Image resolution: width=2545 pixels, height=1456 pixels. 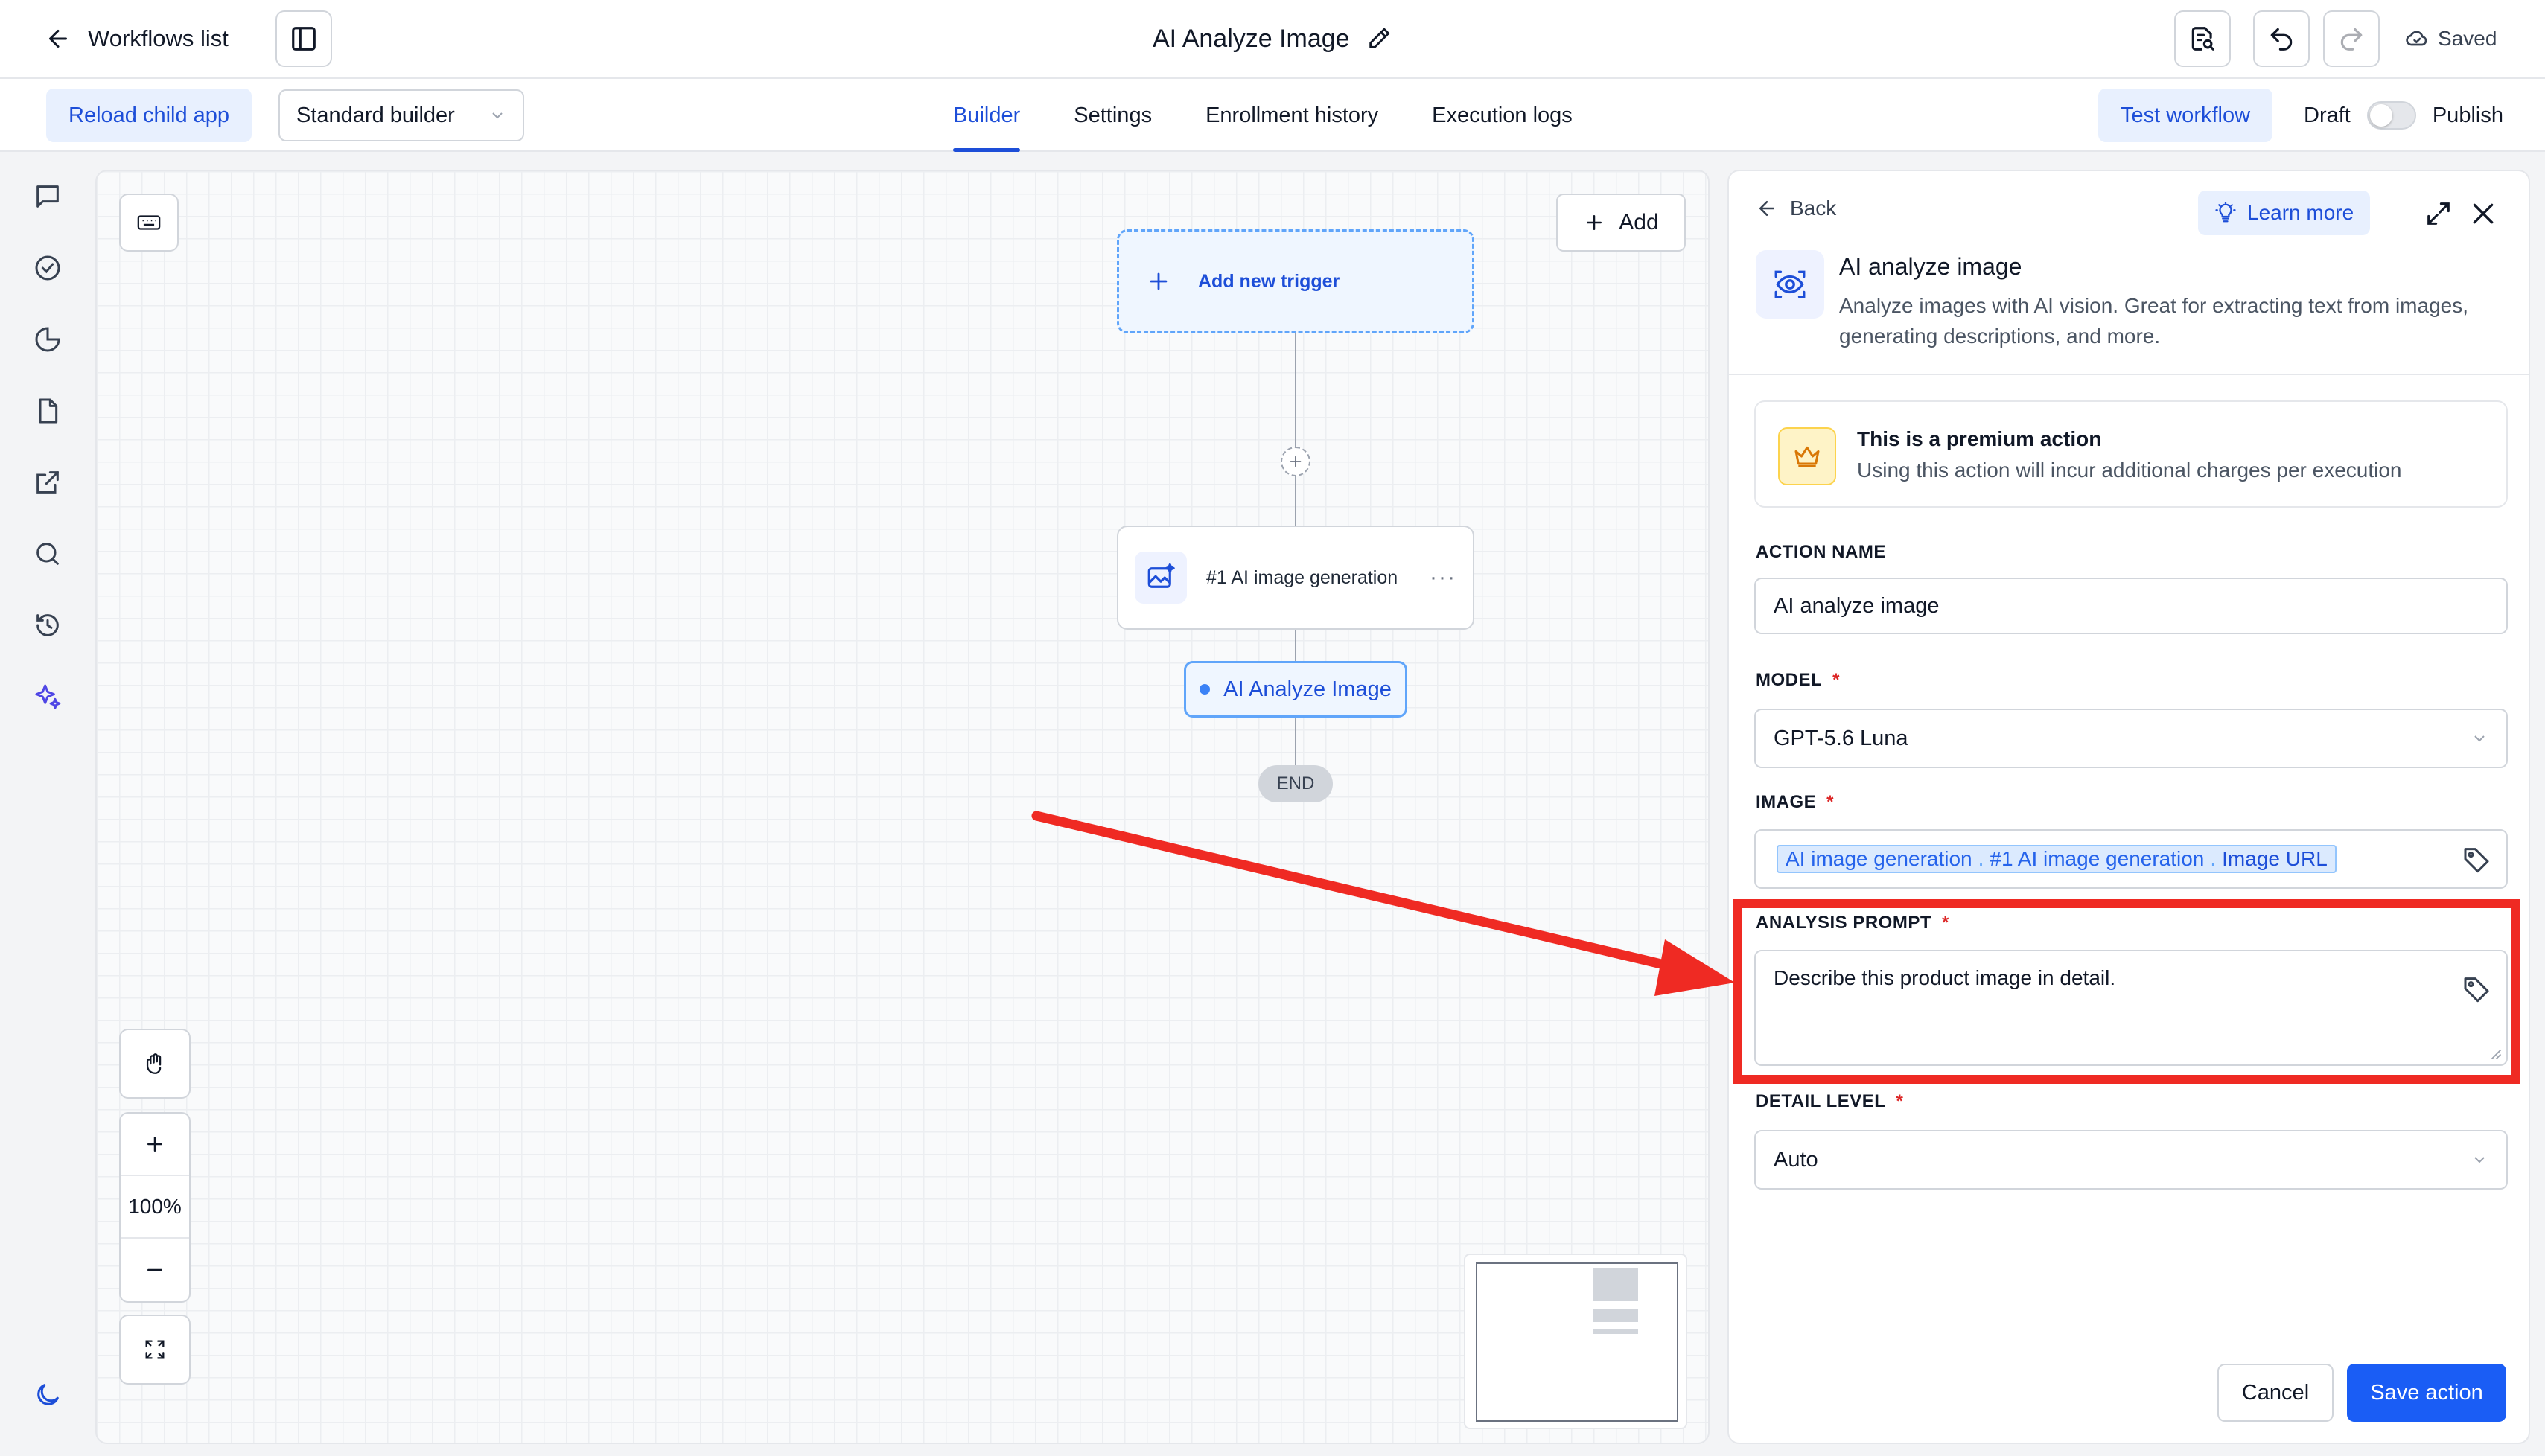 I want to click on step-icon-wrapper, so click(x=1161, y=578).